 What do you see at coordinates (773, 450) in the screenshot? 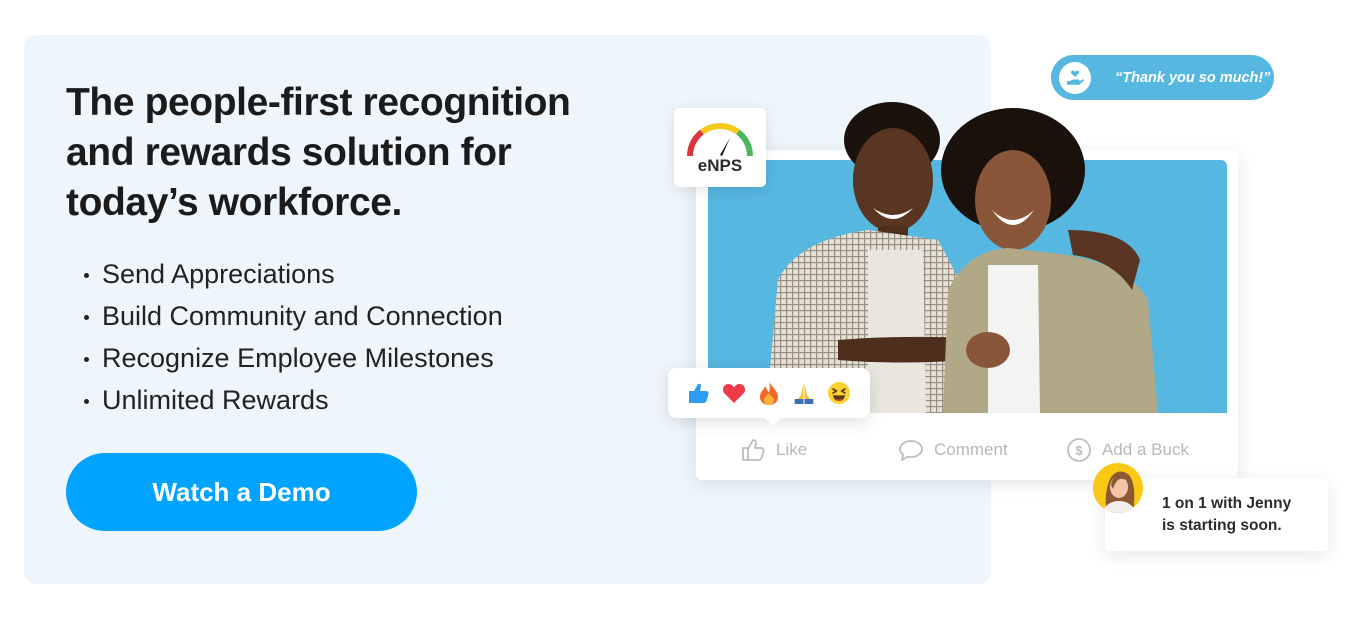
I see `like-button: Like` at bounding box center [773, 450].